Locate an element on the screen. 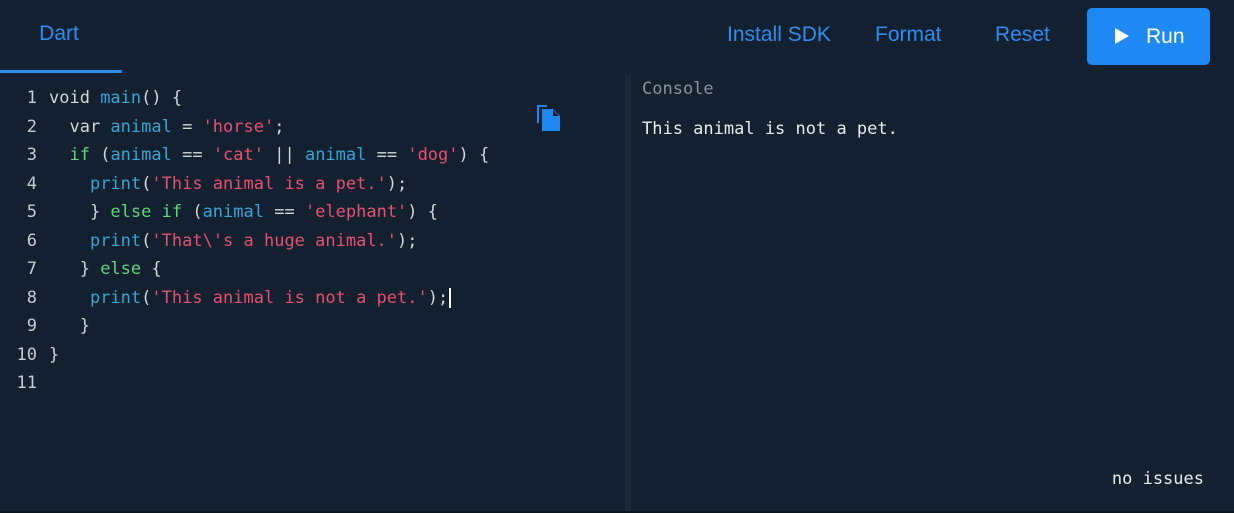 This screenshot has width=1234, height=513. line-code: var animal = 'horse'; is located at coordinates (166, 127).